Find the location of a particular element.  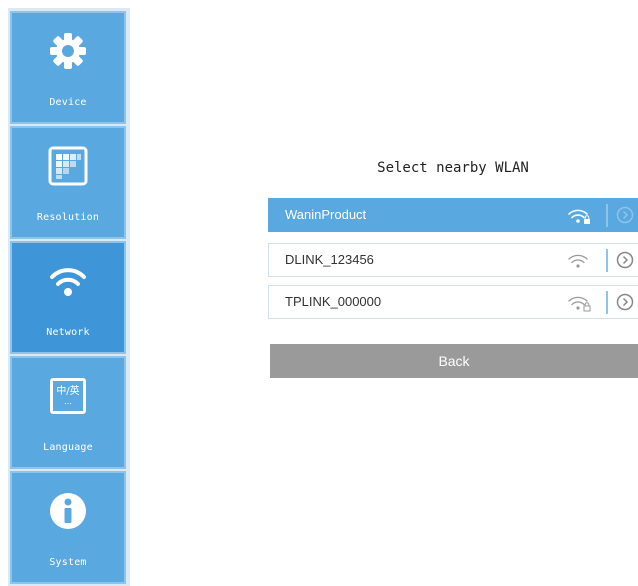

sidebar-item-system: System is located at coordinates (68, 527).